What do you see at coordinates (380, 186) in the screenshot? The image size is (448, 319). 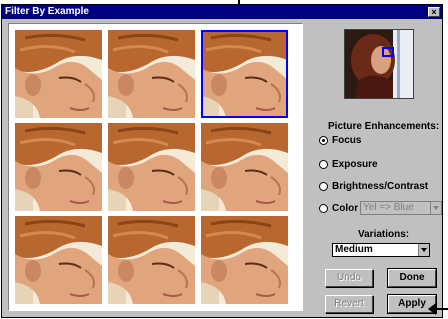 I see `brightness-contrast-label: Brightness/Contrast` at bounding box center [380, 186].